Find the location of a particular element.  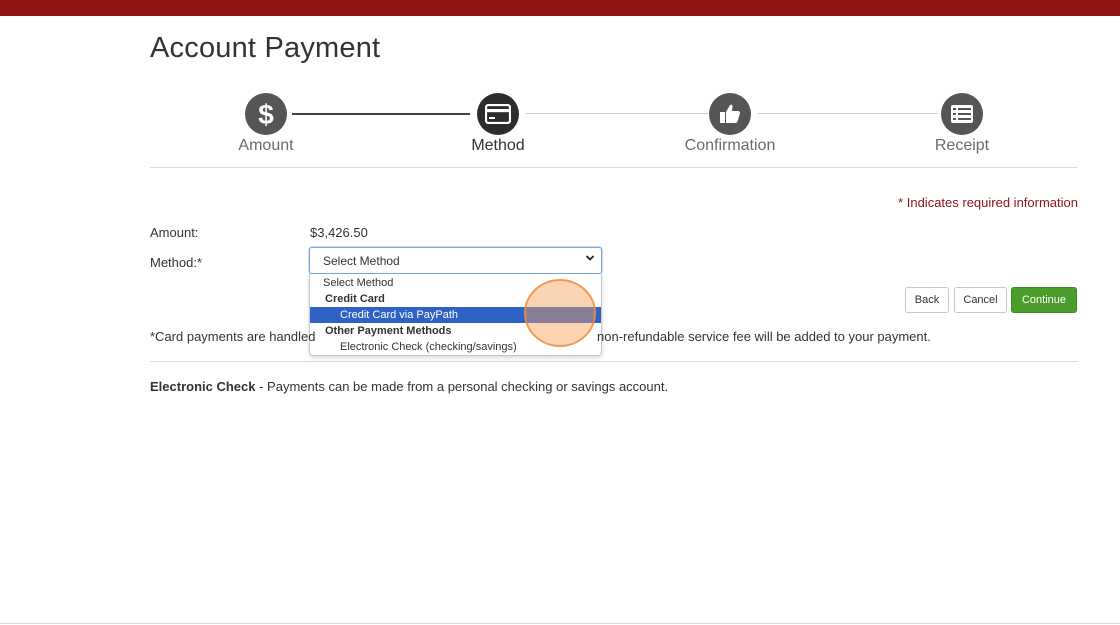

click-indicator is located at coordinates (560, 313).